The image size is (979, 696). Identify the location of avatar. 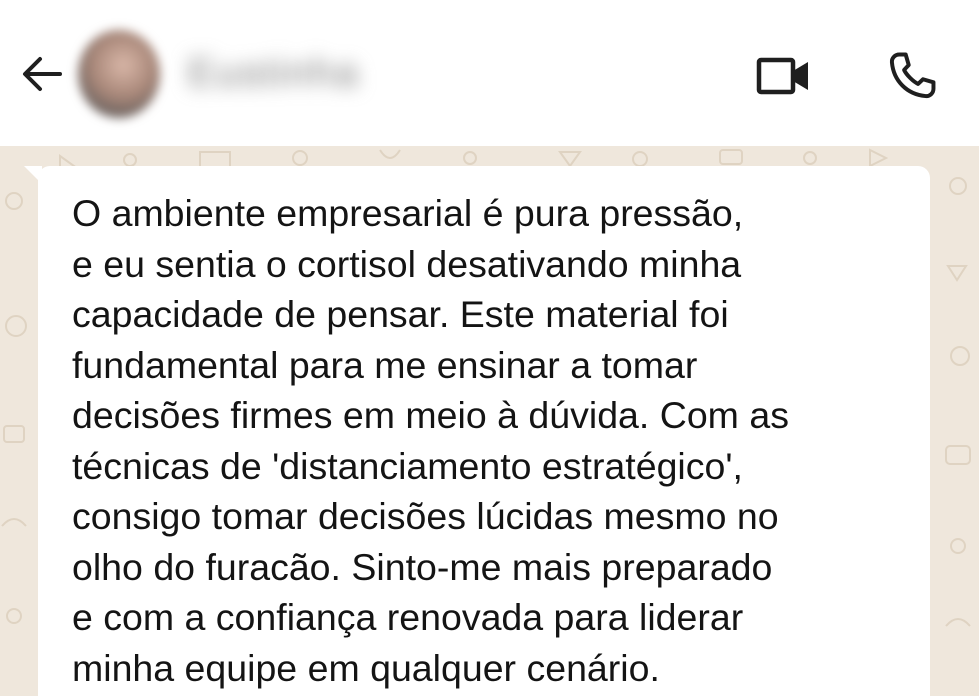
(119, 74).